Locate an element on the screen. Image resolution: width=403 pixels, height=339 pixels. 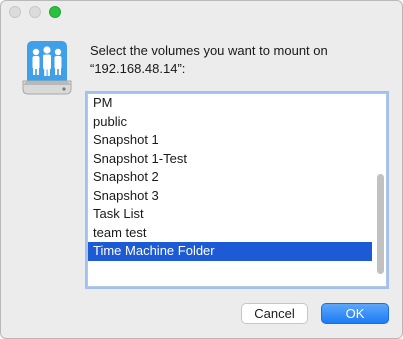
volume-item-snapshot-1: Snapshot 1 is located at coordinates (230, 140).